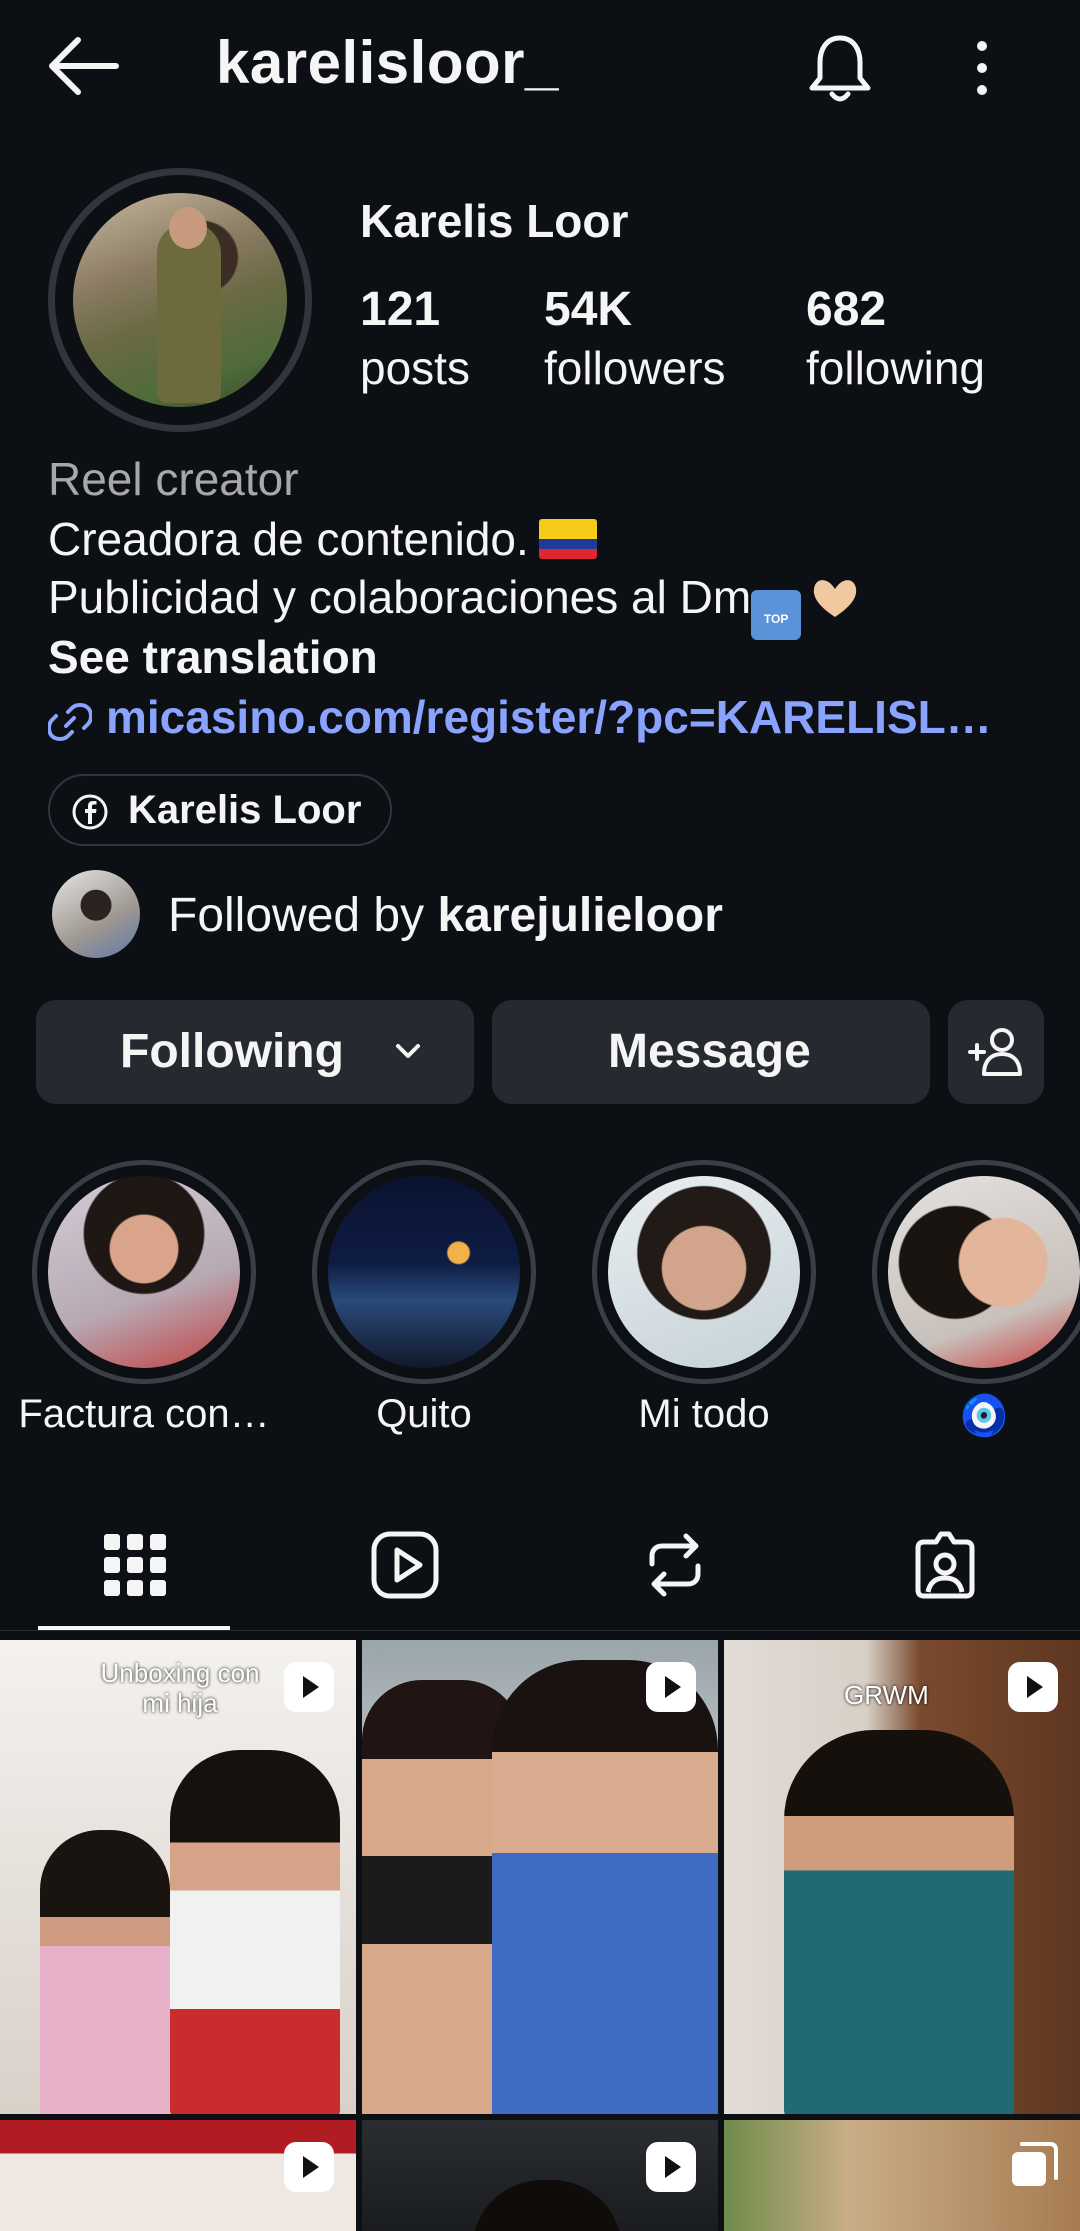 The image size is (1080, 2231). Describe the element at coordinates (886, 1695) in the screenshot. I see `post-caption: GRWM` at that location.